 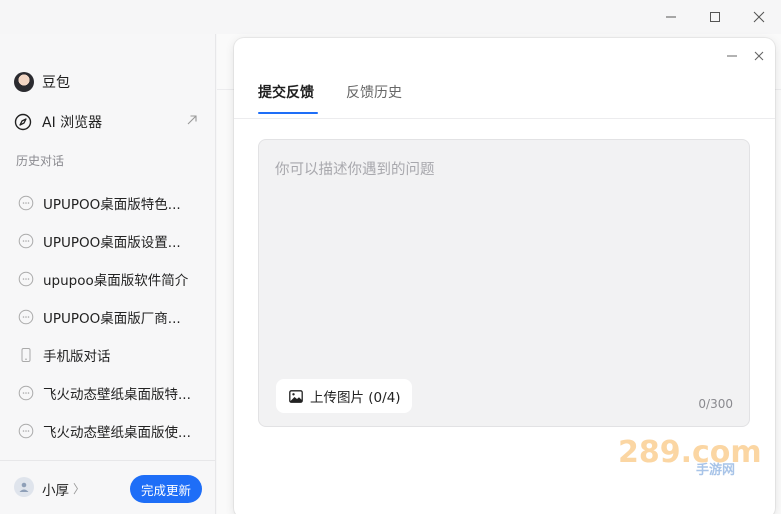 I want to click on image-icon, so click(x=296, y=396).